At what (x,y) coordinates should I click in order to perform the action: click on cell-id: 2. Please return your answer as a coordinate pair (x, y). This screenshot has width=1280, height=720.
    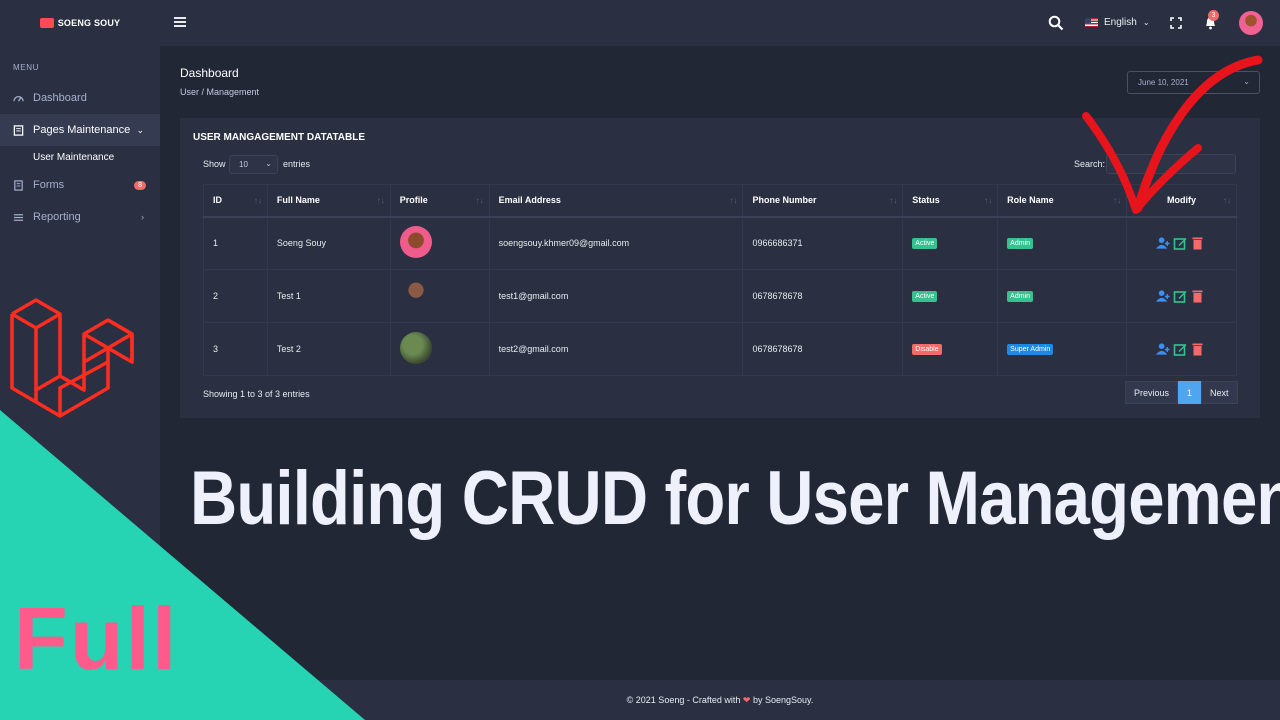
    Looking at the image, I should click on (235, 296).